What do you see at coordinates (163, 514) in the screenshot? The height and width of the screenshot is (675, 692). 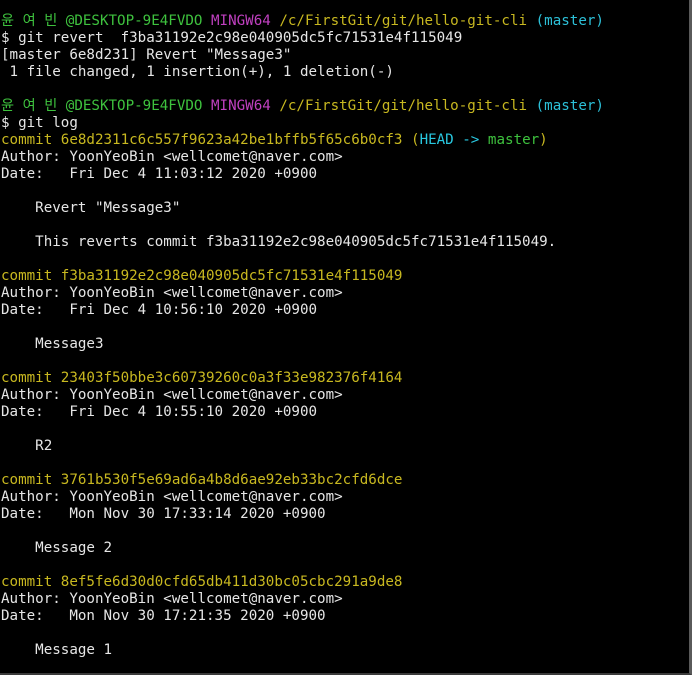 I see `commit-date: Date: Mon Nov 30 17:33:14 2020 +0900` at bounding box center [163, 514].